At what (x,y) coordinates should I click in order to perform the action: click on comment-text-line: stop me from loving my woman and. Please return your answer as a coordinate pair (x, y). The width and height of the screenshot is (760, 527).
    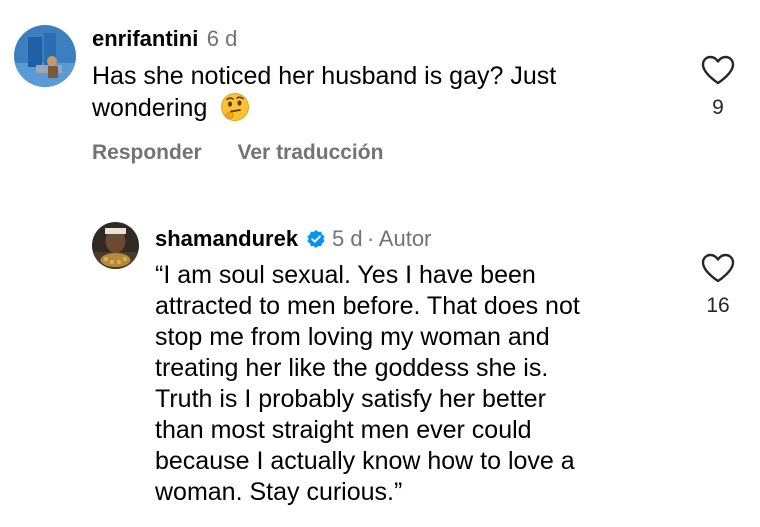
    Looking at the image, I should click on (352, 337).